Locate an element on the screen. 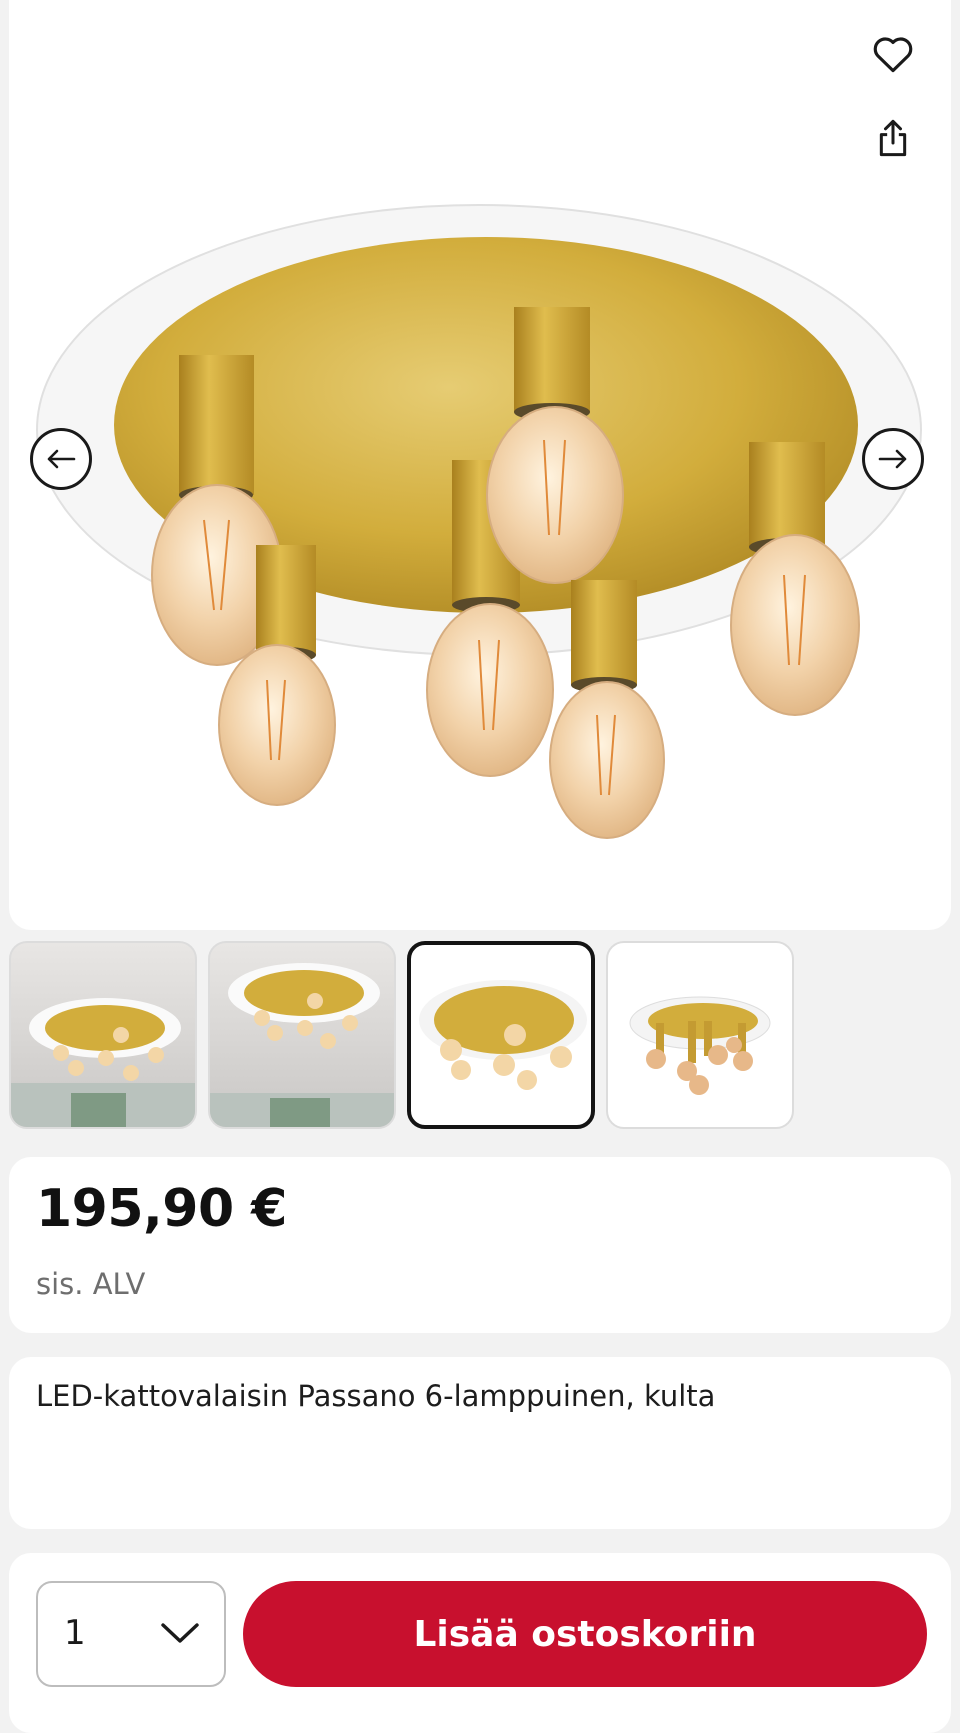  purchase-card: 1 Lisää ostoskoriin is located at coordinates (480, 1643).